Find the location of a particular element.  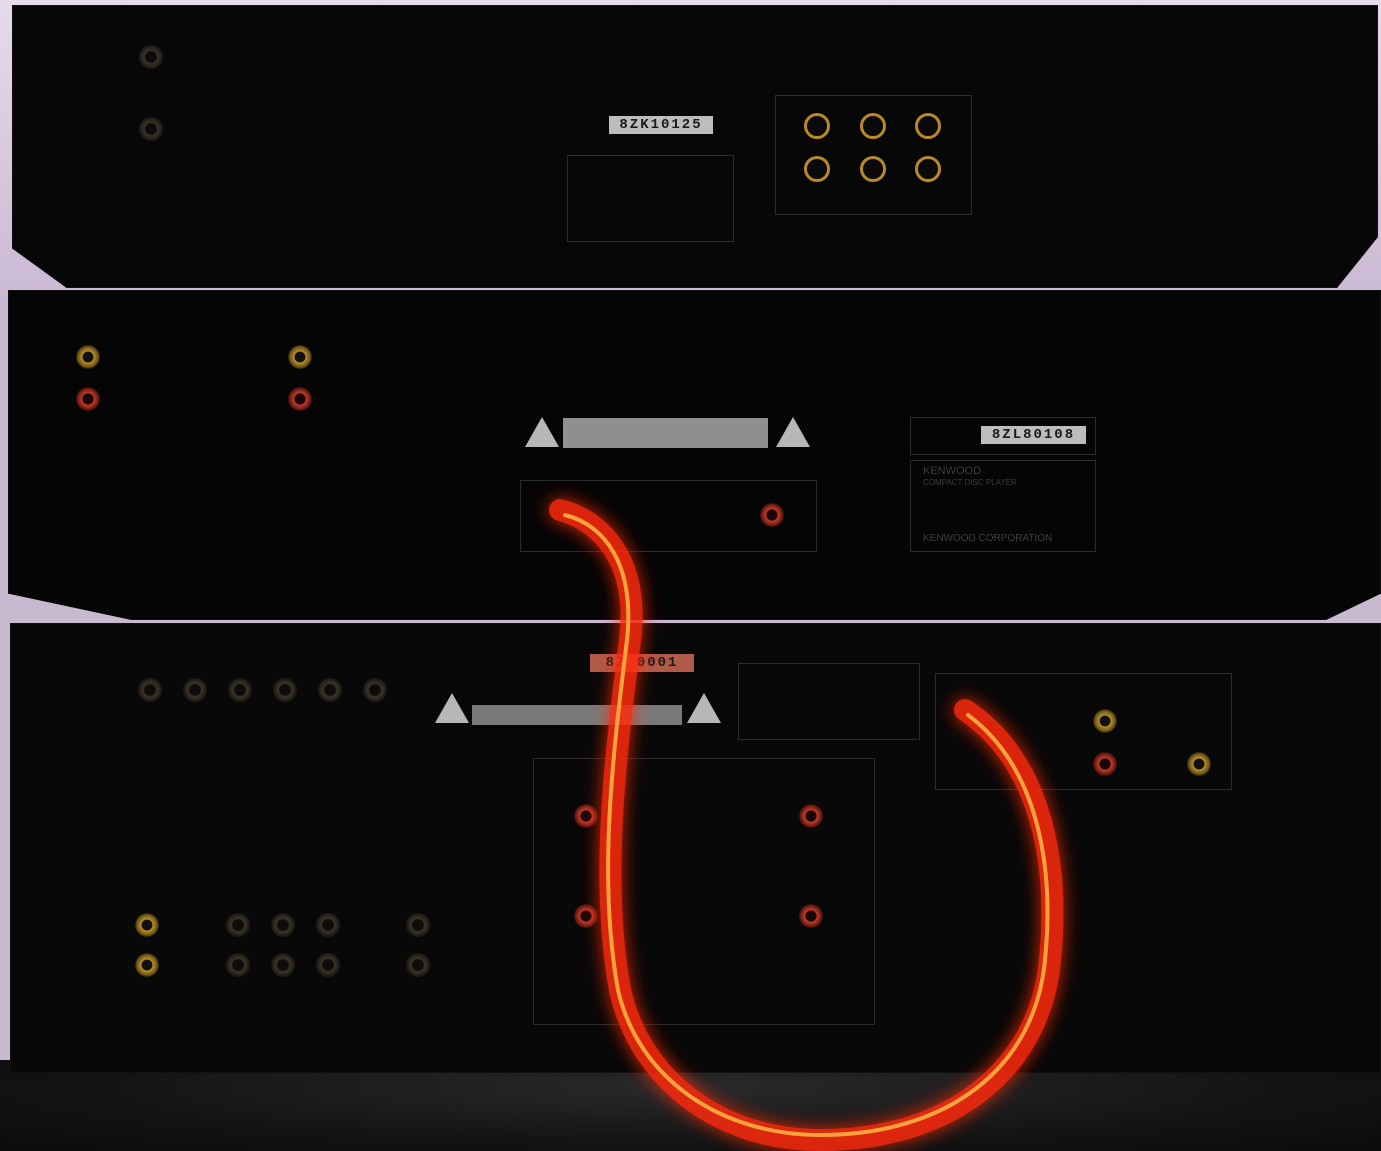

top-spec-panel is located at coordinates (650, 198).